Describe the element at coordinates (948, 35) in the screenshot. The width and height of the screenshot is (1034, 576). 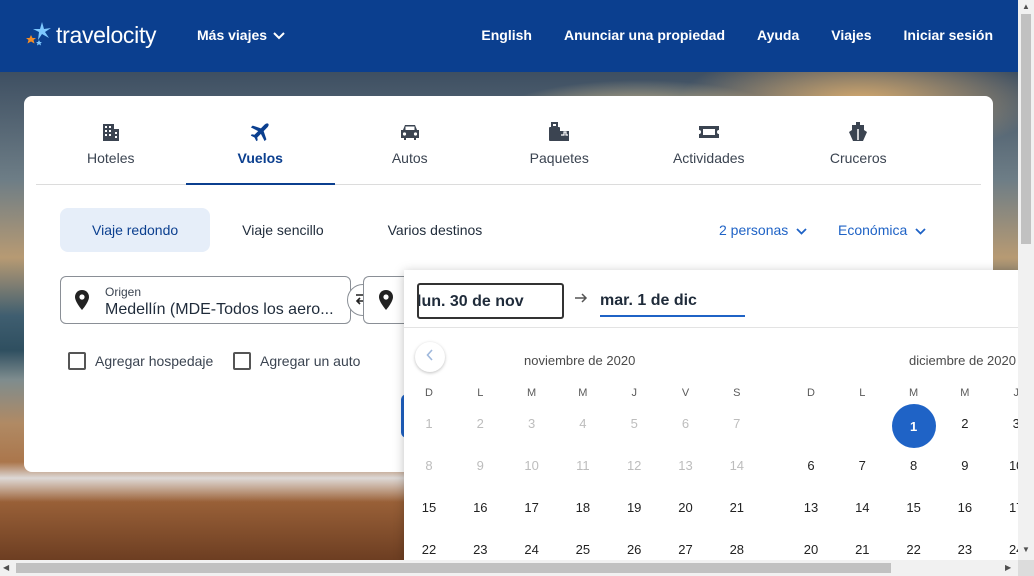
I see `nav-sign-in: Iniciar sesión` at that location.